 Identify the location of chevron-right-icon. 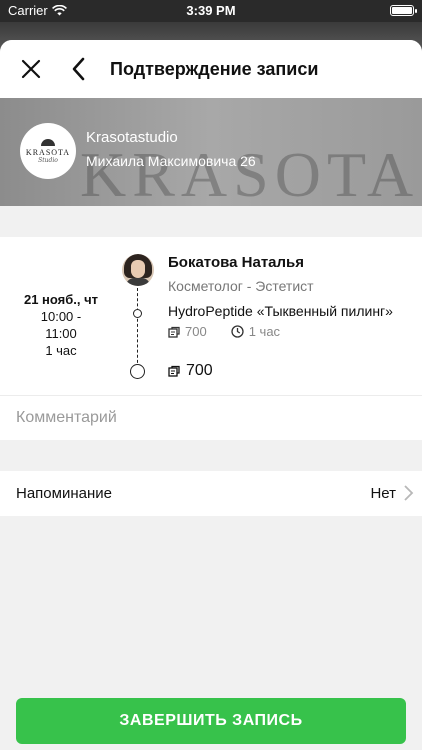
(409, 493).